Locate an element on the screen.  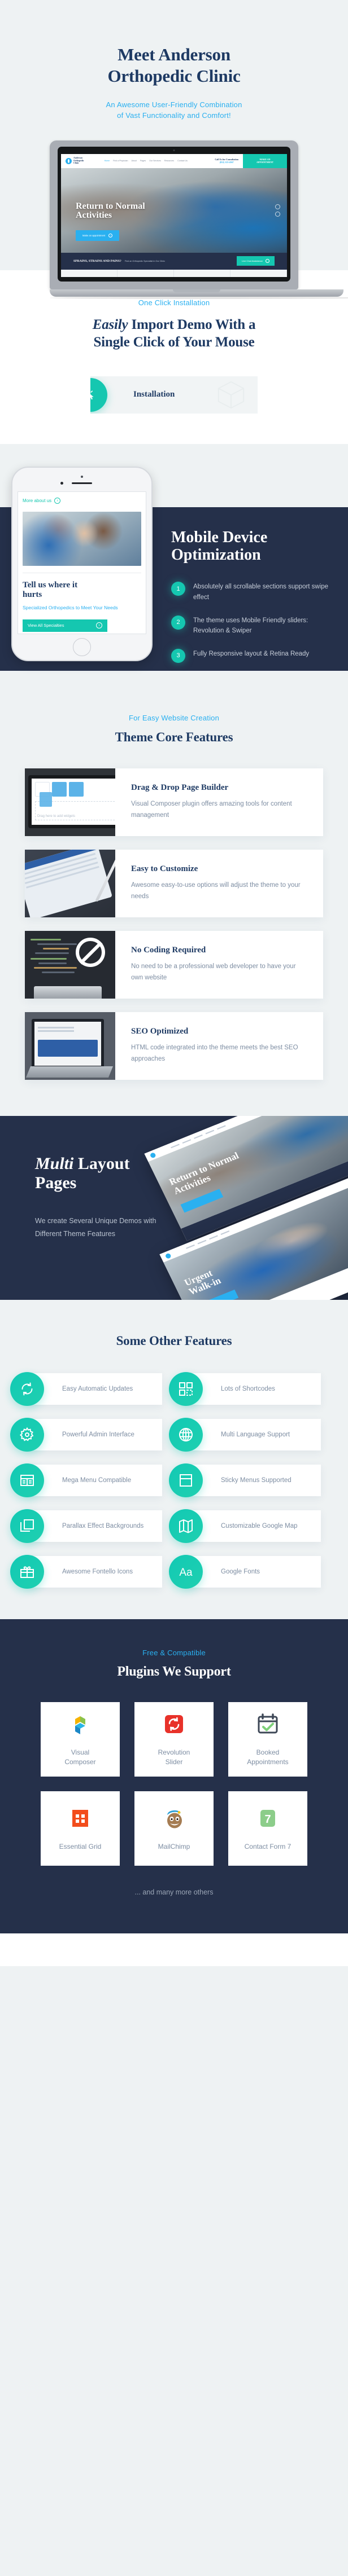
phone-home-button is located at coordinates (82, 647).